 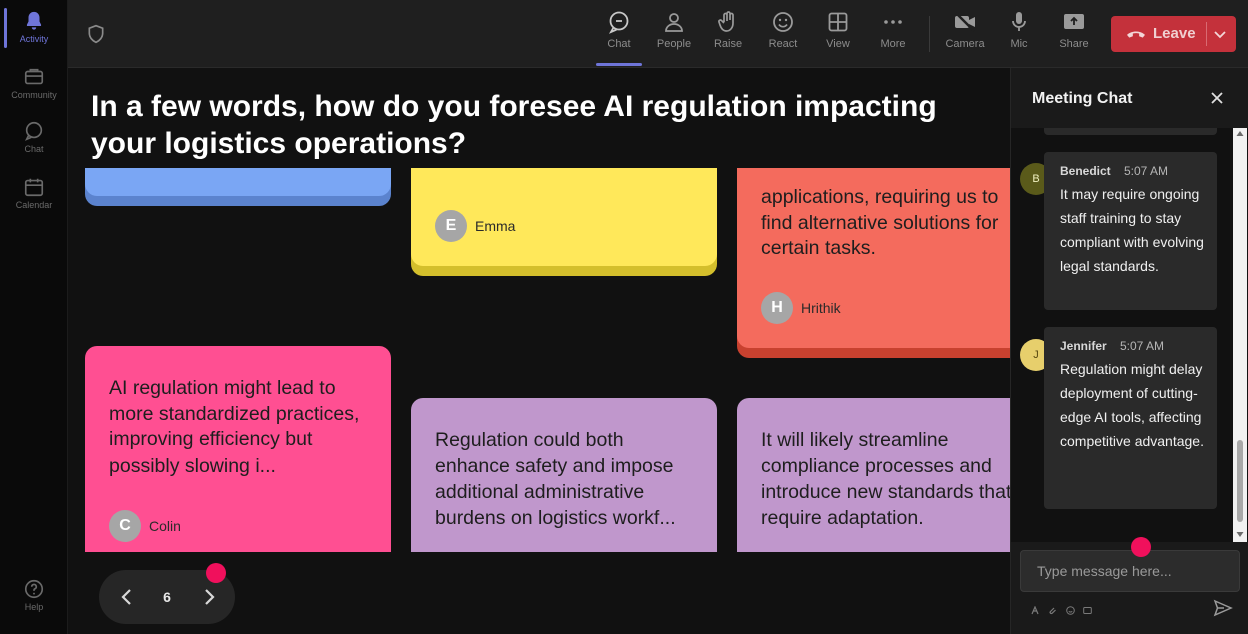 I want to click on toolbar-divider, so click(x=929, y=34).